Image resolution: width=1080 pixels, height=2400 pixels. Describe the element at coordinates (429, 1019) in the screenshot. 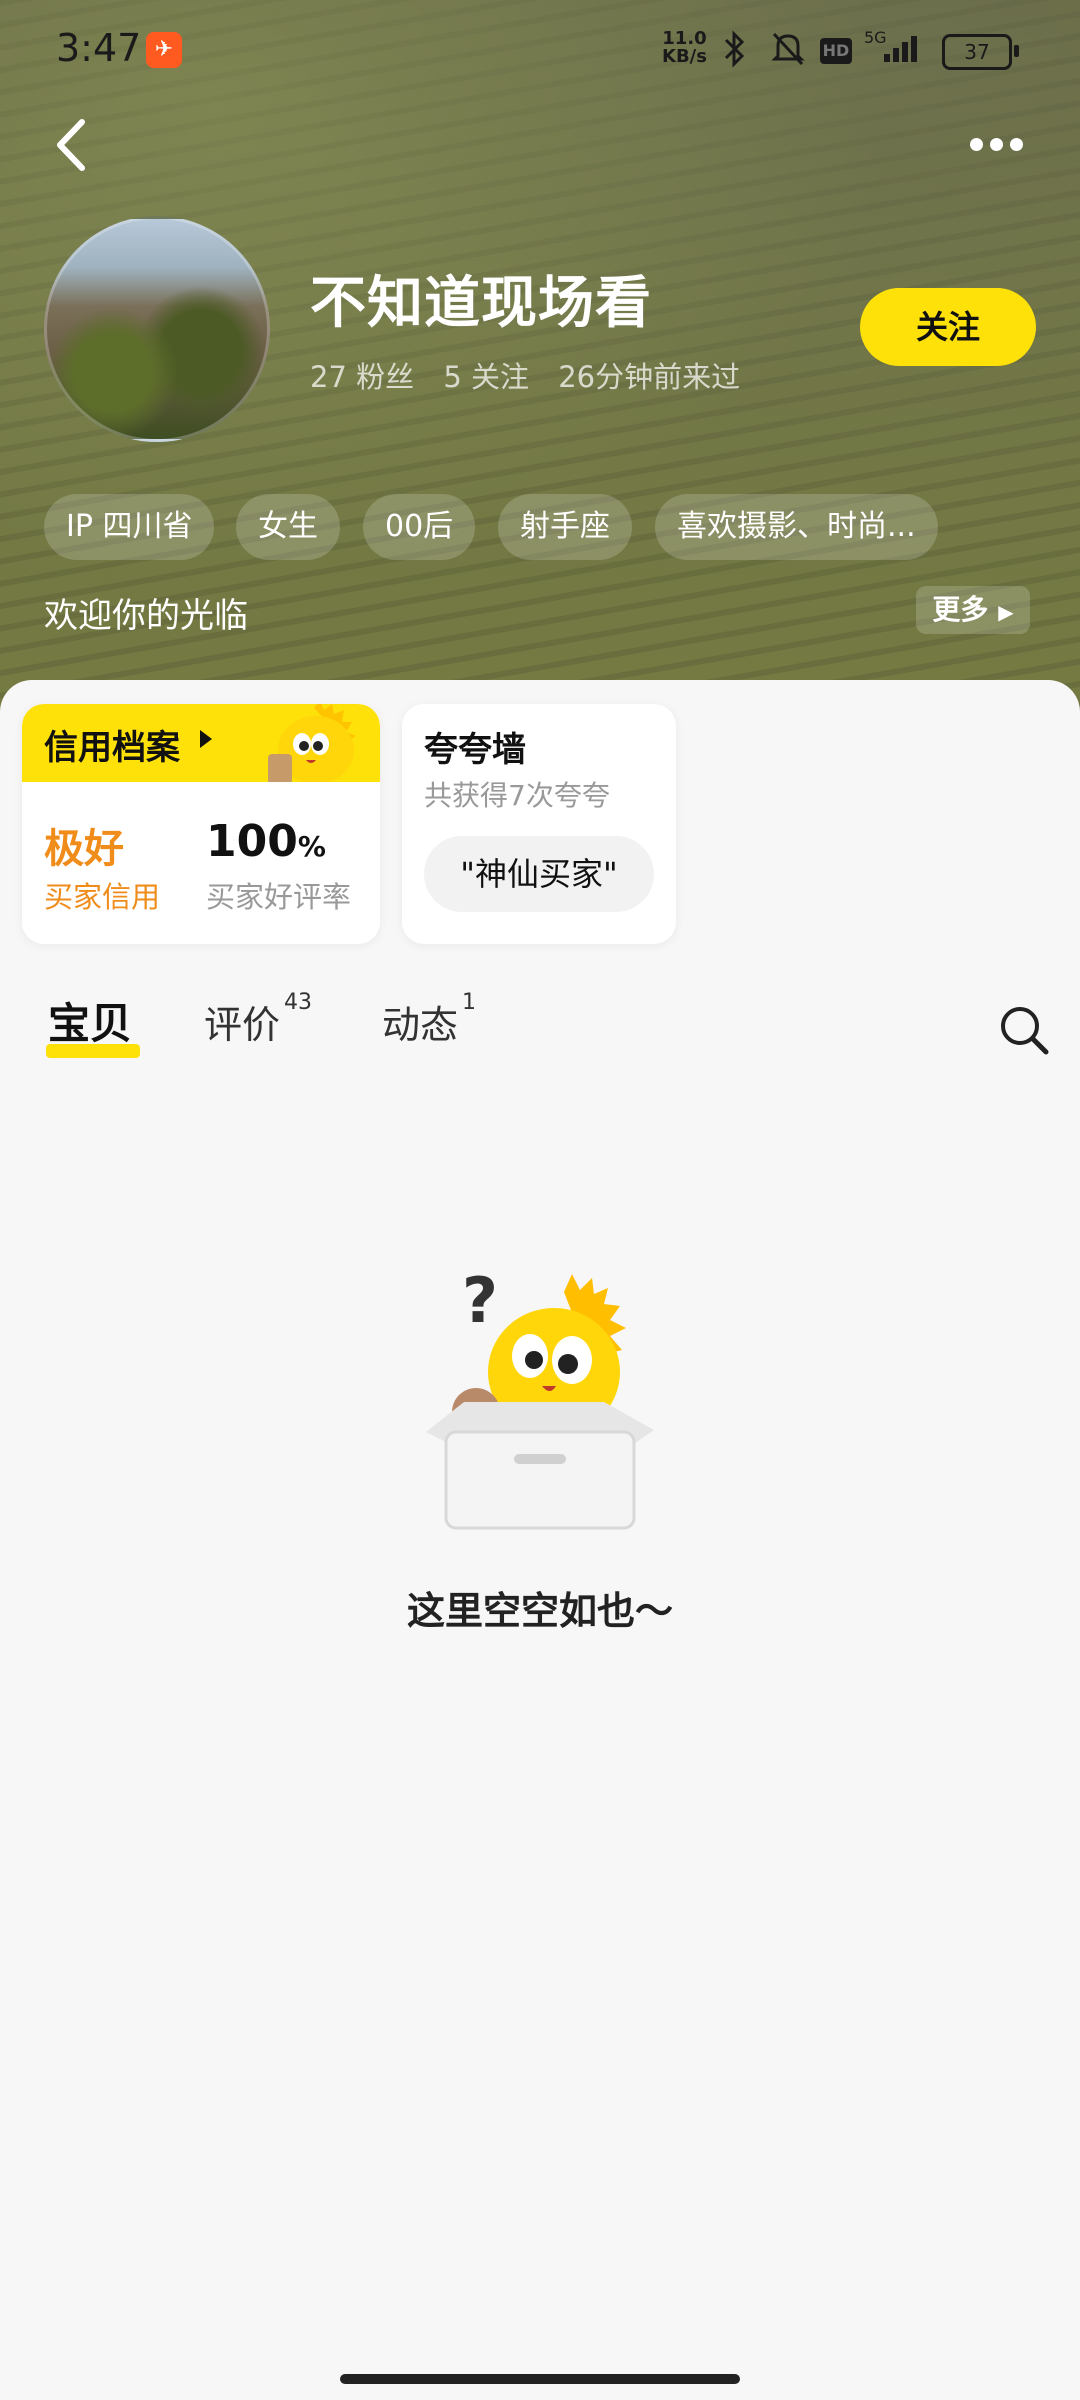

I see `tab-activity: 动态1` at that location.